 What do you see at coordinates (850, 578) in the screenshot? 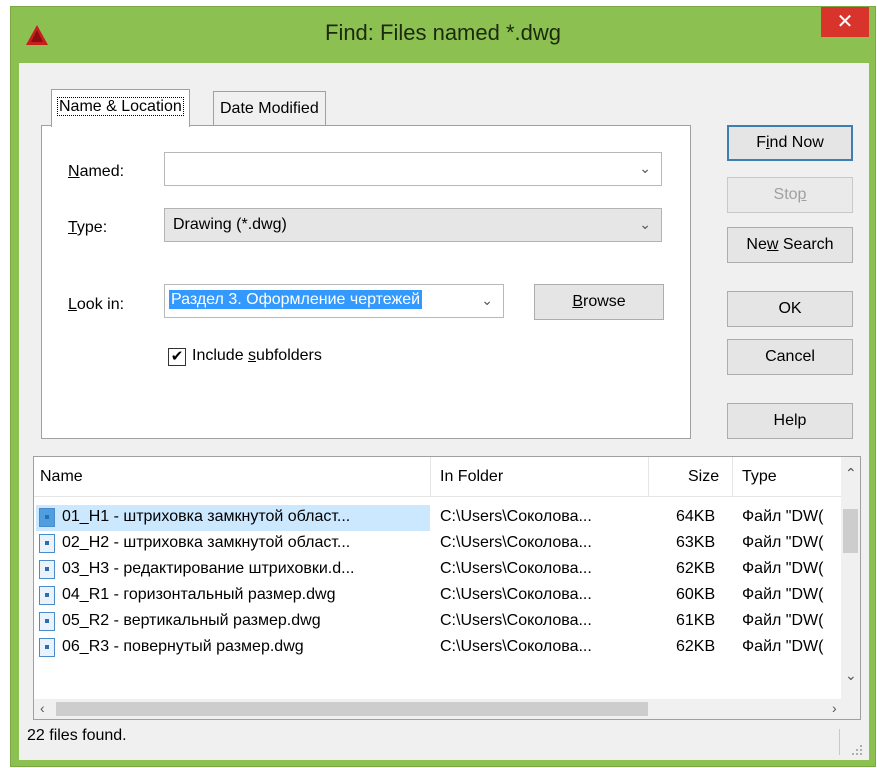
I see `vertical-scrollbar: ⌃ ⌄` at bounding box center [850, 578].